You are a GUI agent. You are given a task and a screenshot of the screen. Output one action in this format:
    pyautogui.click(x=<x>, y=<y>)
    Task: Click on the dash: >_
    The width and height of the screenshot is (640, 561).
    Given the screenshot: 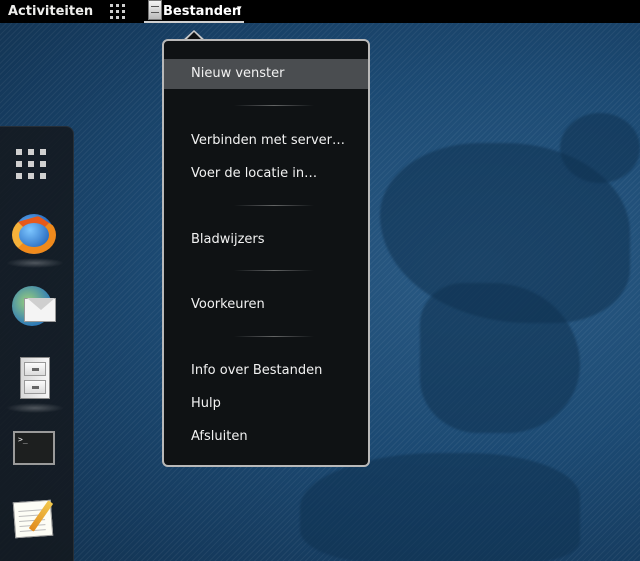 What is the action you would take?
    pyautogui.click(x=37, y=343)
    